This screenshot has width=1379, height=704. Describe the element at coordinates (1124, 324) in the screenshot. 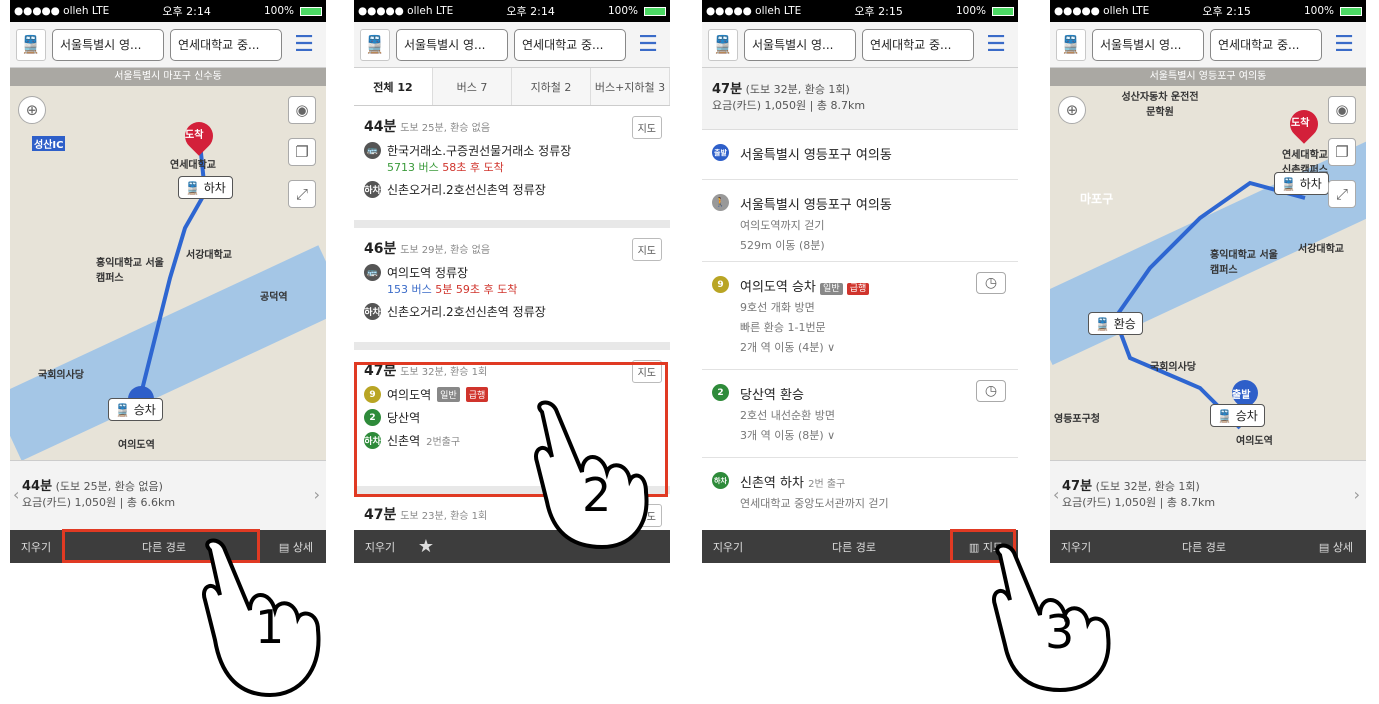

I see `transfer-label: 환승` at that location.